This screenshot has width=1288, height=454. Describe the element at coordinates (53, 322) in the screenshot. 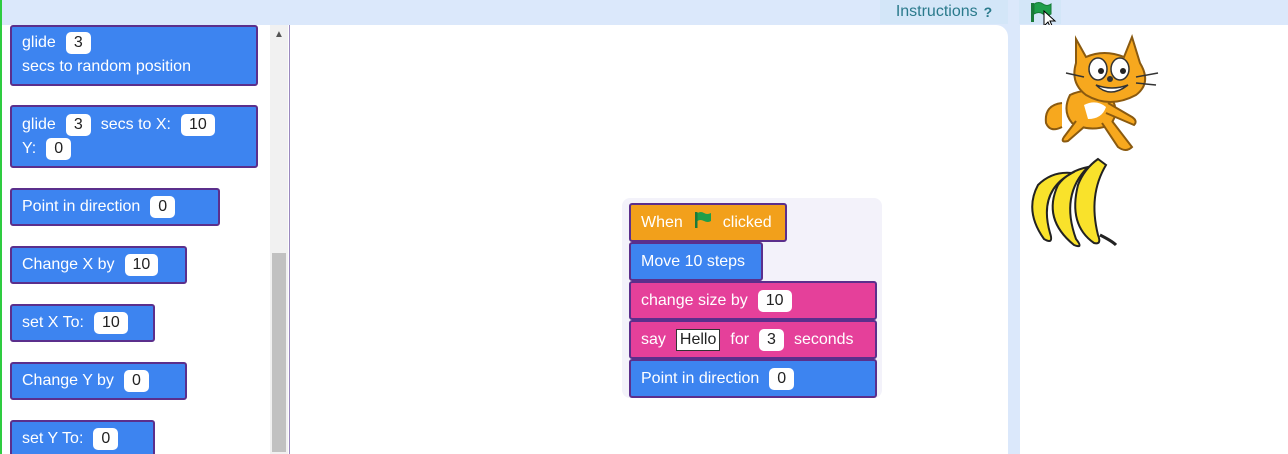

I see `block-label: set X To:` at that location.